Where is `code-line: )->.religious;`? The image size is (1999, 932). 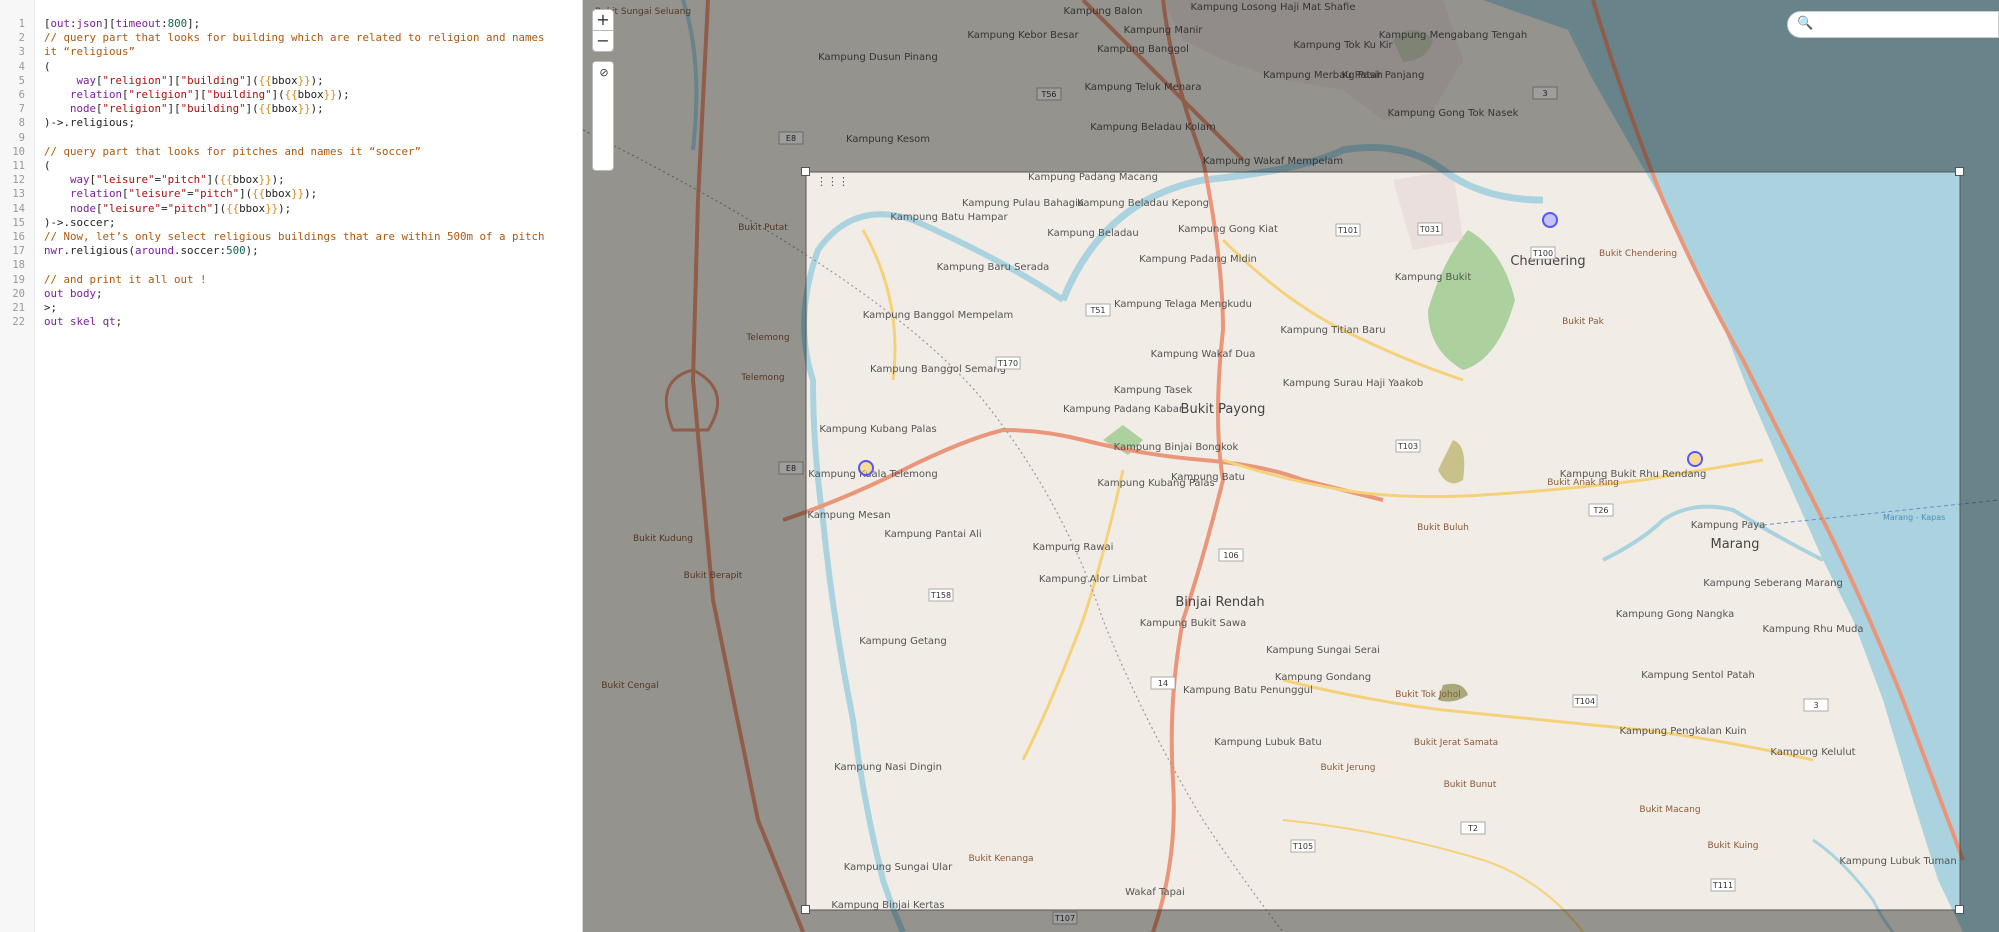 code-line: )->.religious; is located at coordinates (89, 123).